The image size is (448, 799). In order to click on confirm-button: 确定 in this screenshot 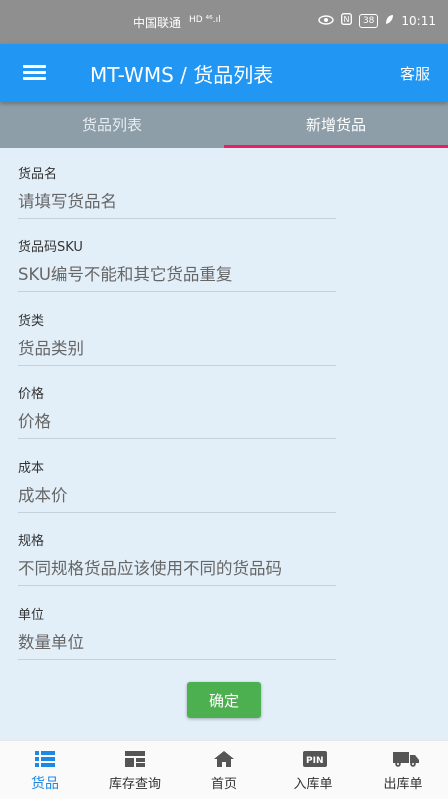, I will do `click(224, 700)`.